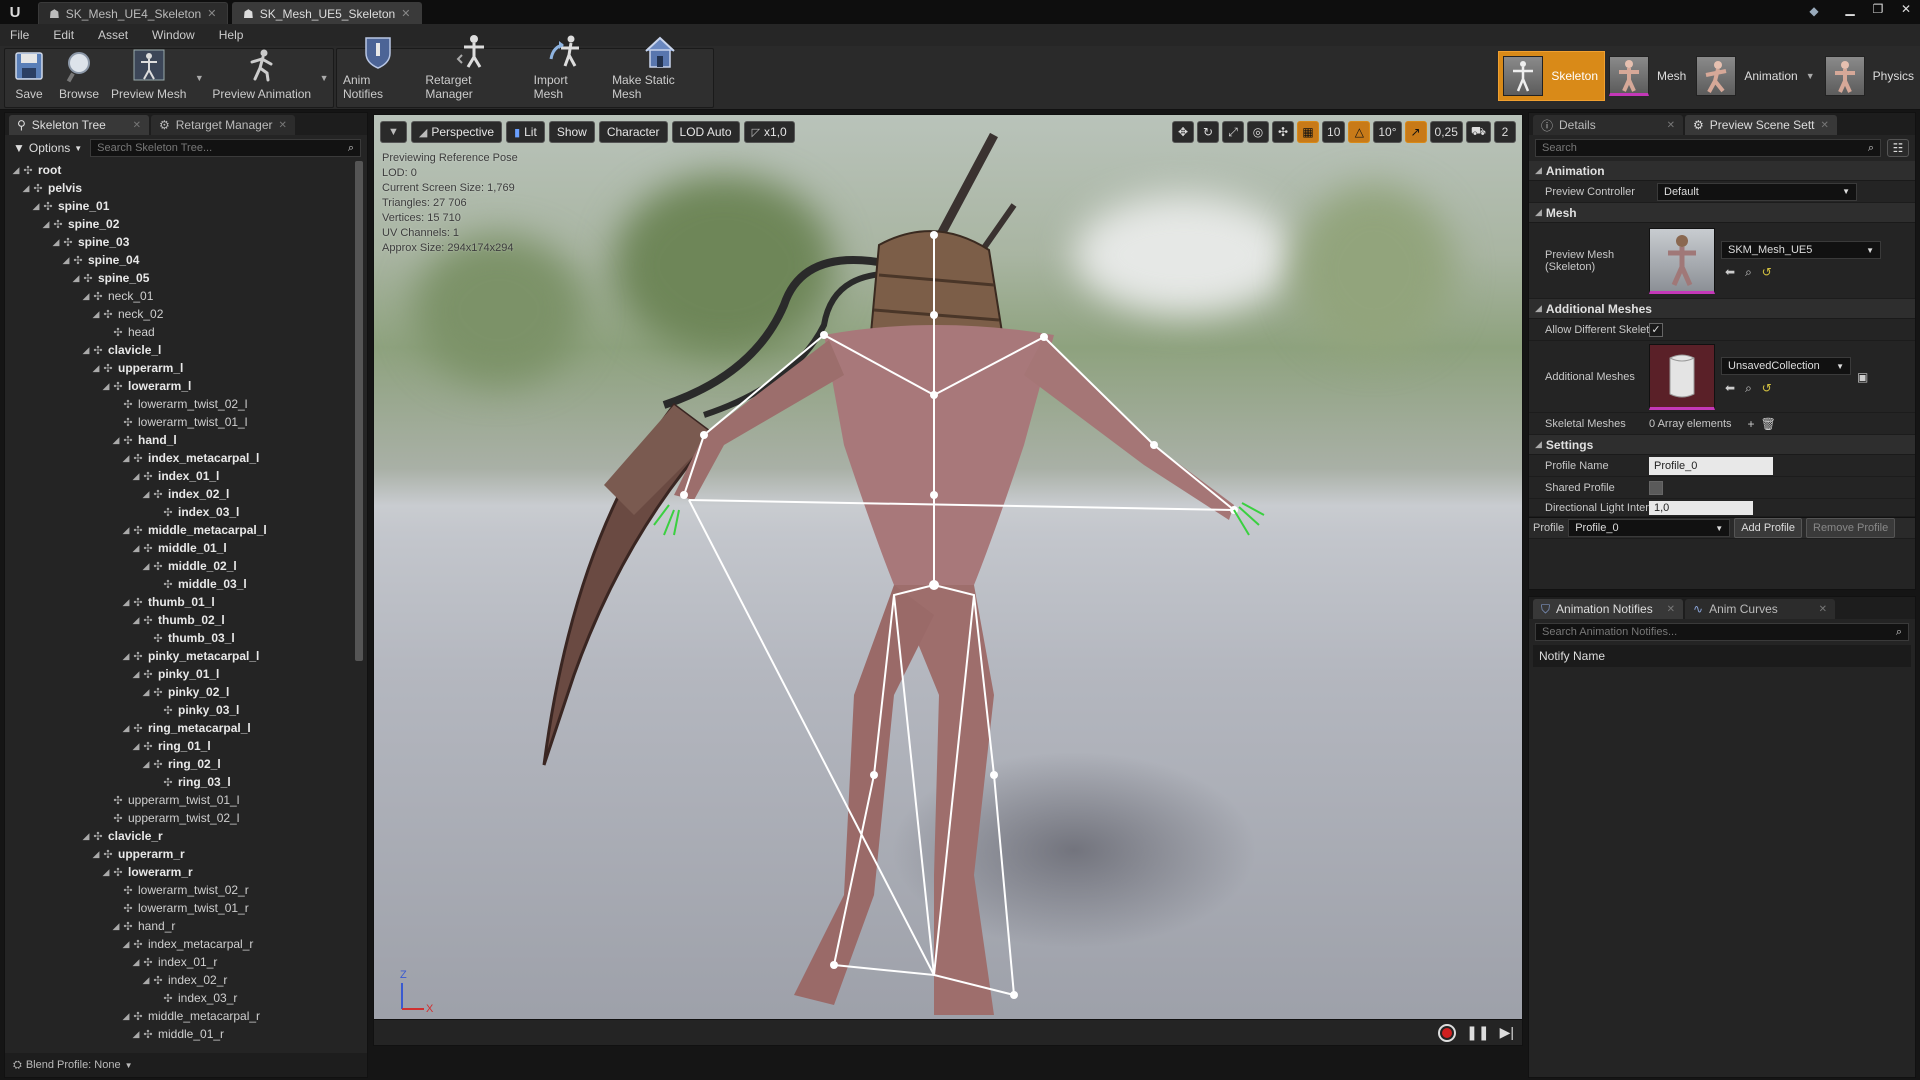 This screenshot has height=1080, width=1920. What do you see at coordinates (179, 836) in the screenshot?
I see `bone-row: ◢ ✣ clavicle_r` at bounding box center [179, 836].